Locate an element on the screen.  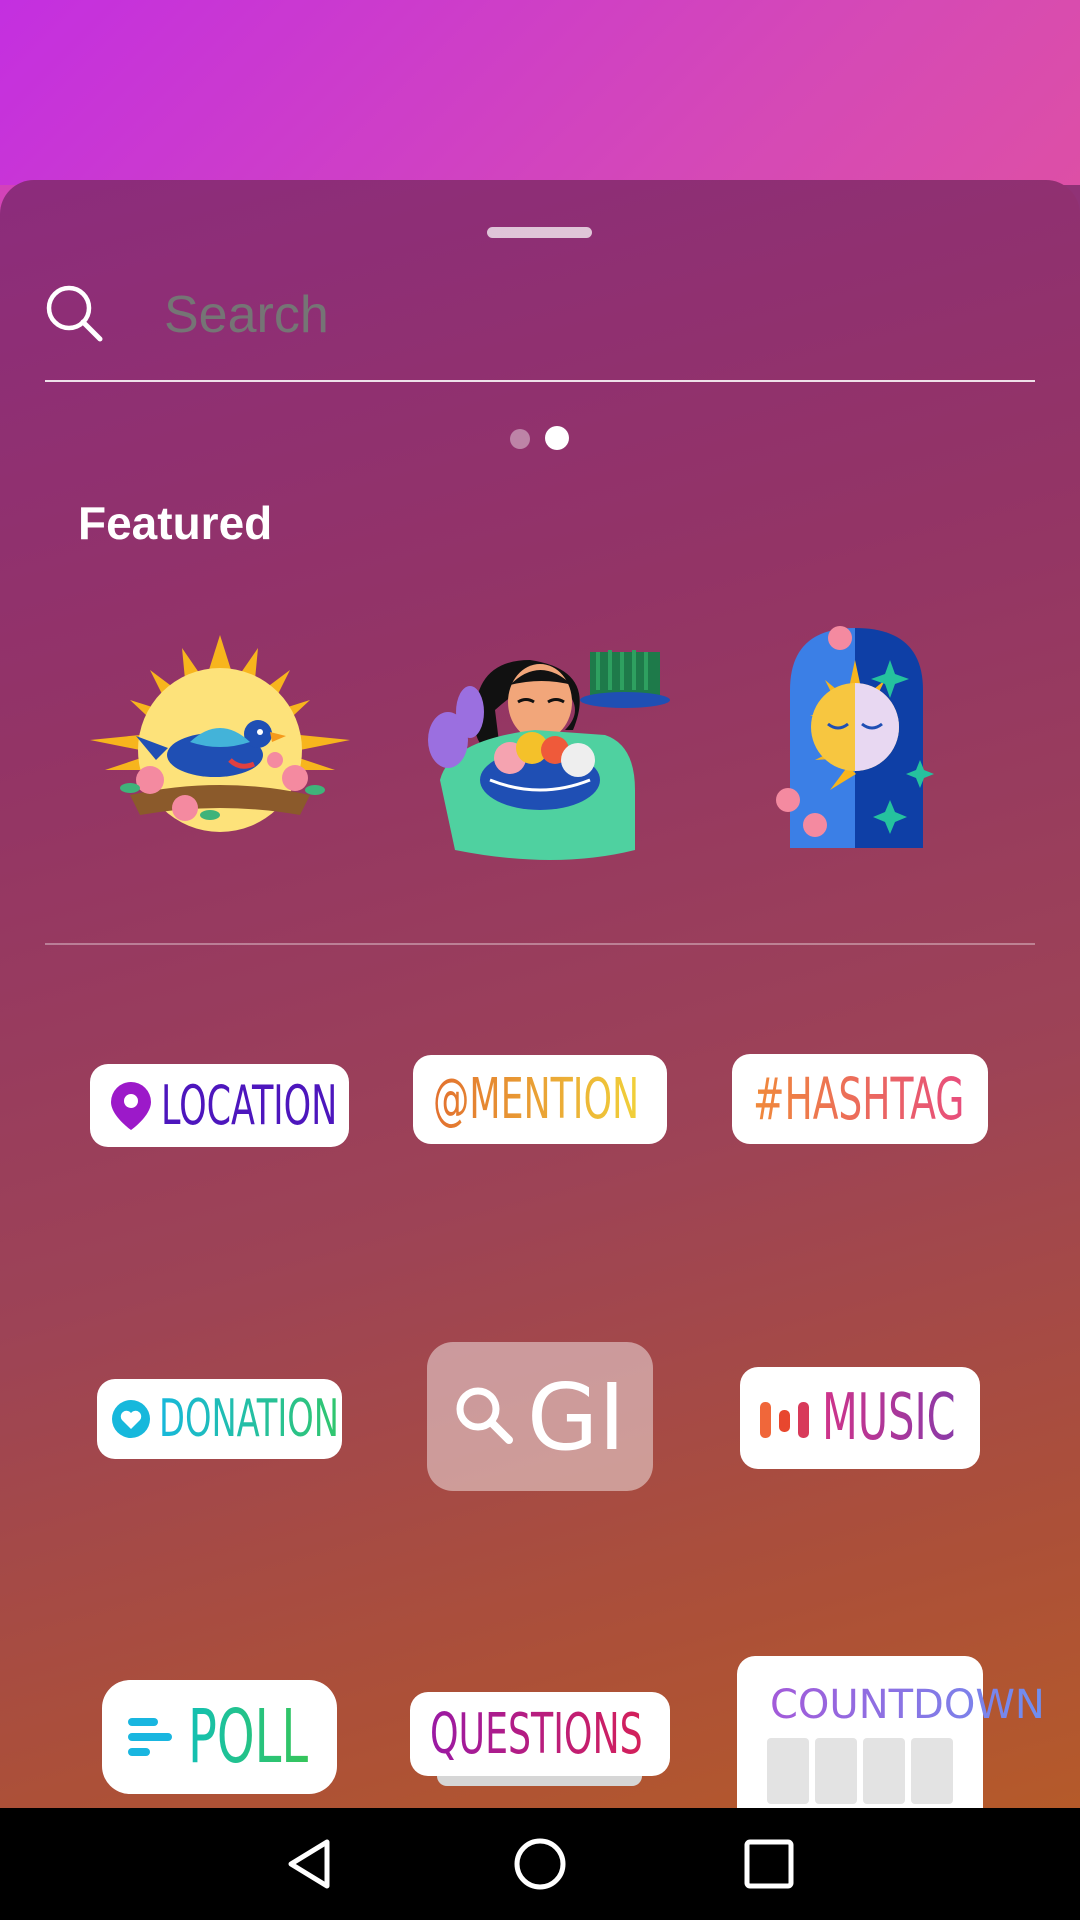
poll-lines-icon is located at coordinates (150, 1737).